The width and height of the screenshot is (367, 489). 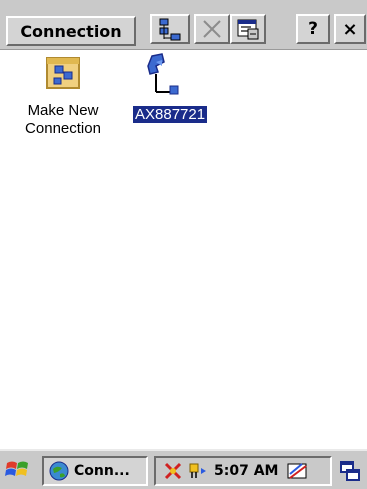 I want to click on close-button: ×, so click(x=350, y=29).